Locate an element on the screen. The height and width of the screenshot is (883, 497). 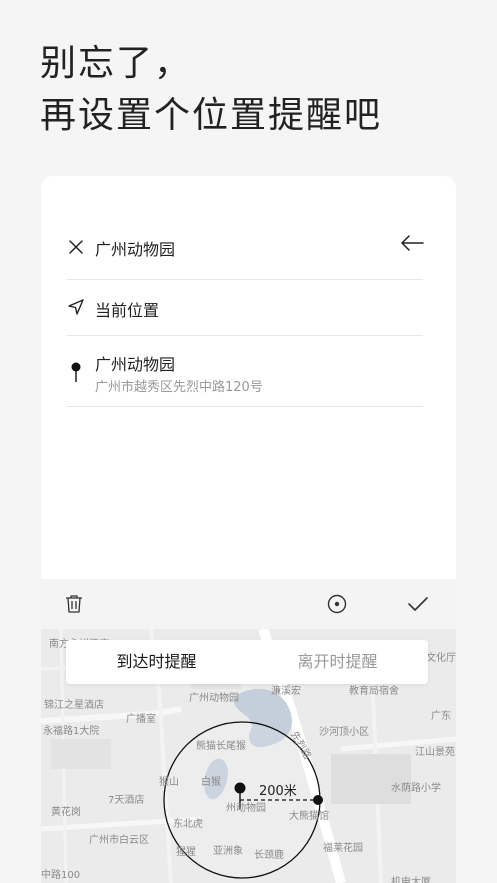
map-label: 广播室 is located at coordinates (141, 719).